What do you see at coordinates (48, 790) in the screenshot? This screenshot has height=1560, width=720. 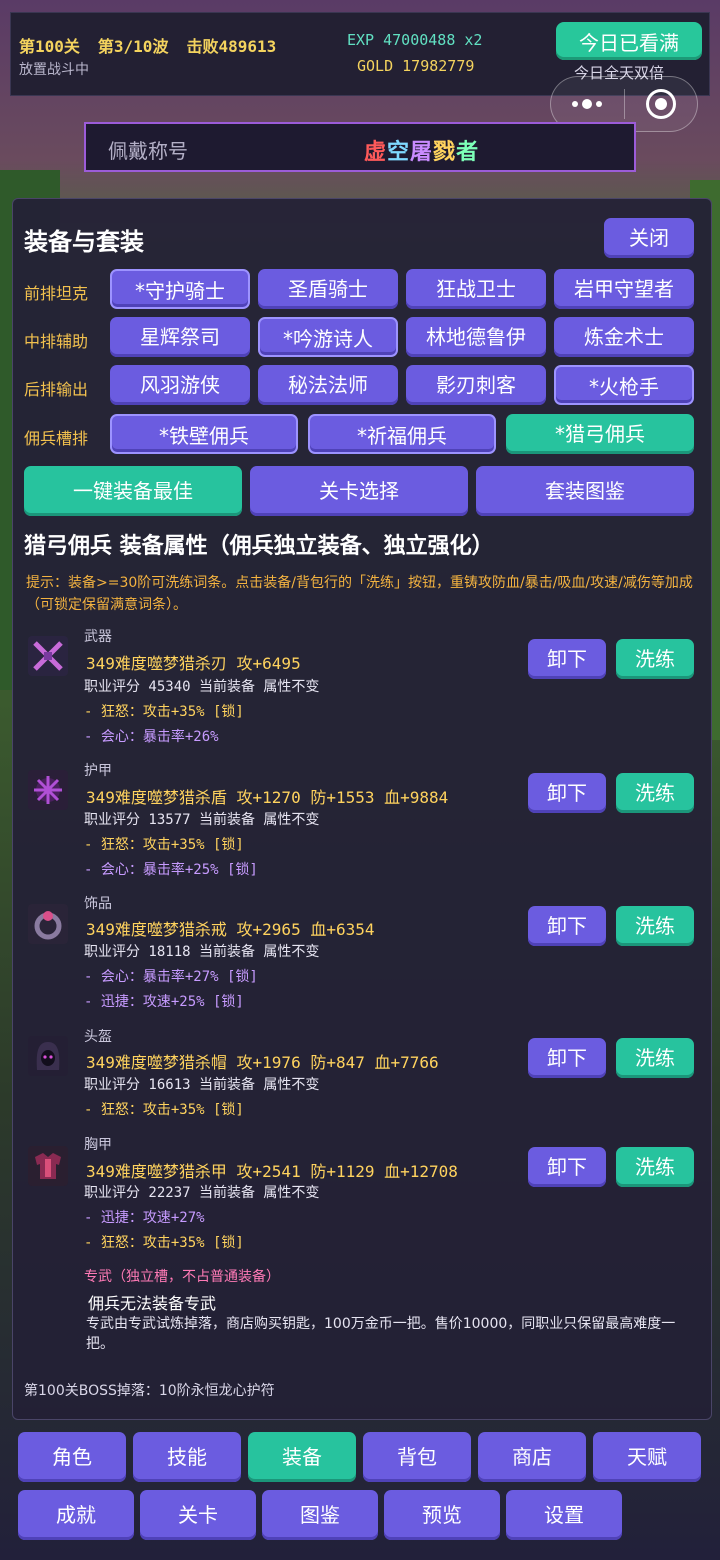 I see `shield-icon` at bounding box center [48, 790].